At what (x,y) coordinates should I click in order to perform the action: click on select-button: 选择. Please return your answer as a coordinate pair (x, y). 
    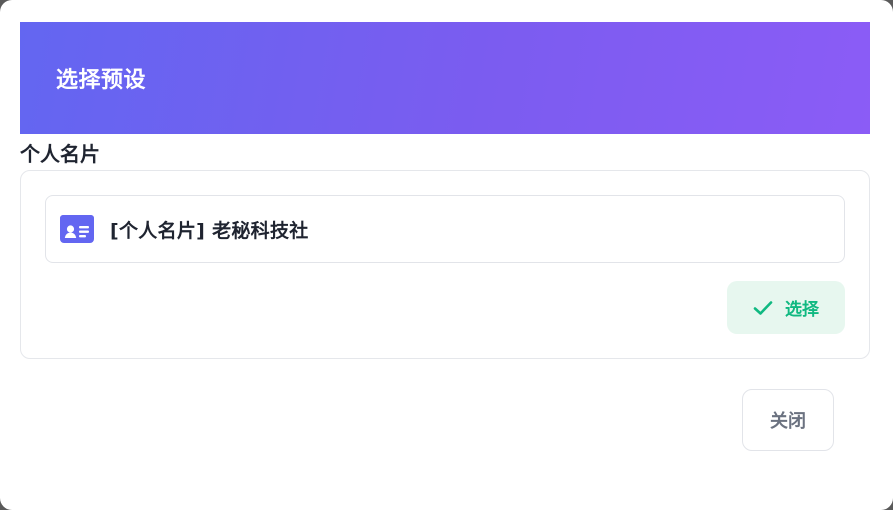
    Looking at the image, I should click on (786, 307).